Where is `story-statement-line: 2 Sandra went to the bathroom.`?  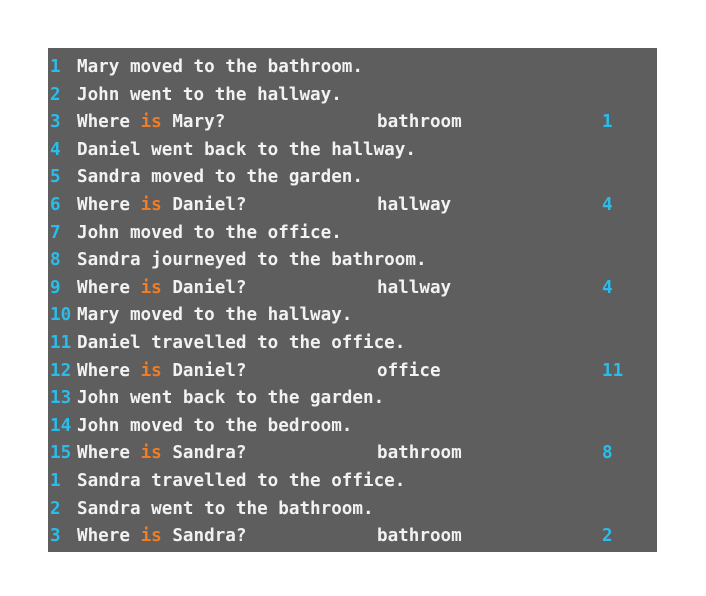 story-statement-line: 2 Sandra went to the bathroom. is located at coordinates (352, 510).